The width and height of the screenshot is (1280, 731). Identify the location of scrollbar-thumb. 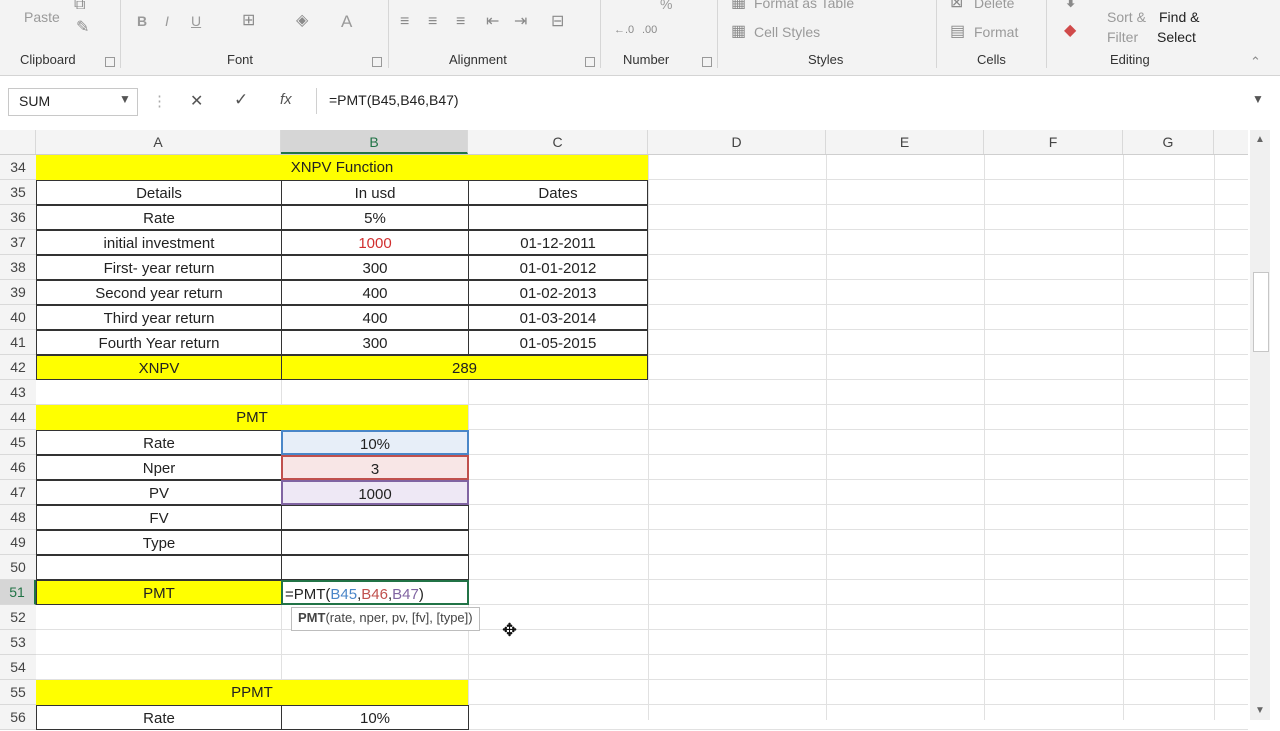
(1261, 312).